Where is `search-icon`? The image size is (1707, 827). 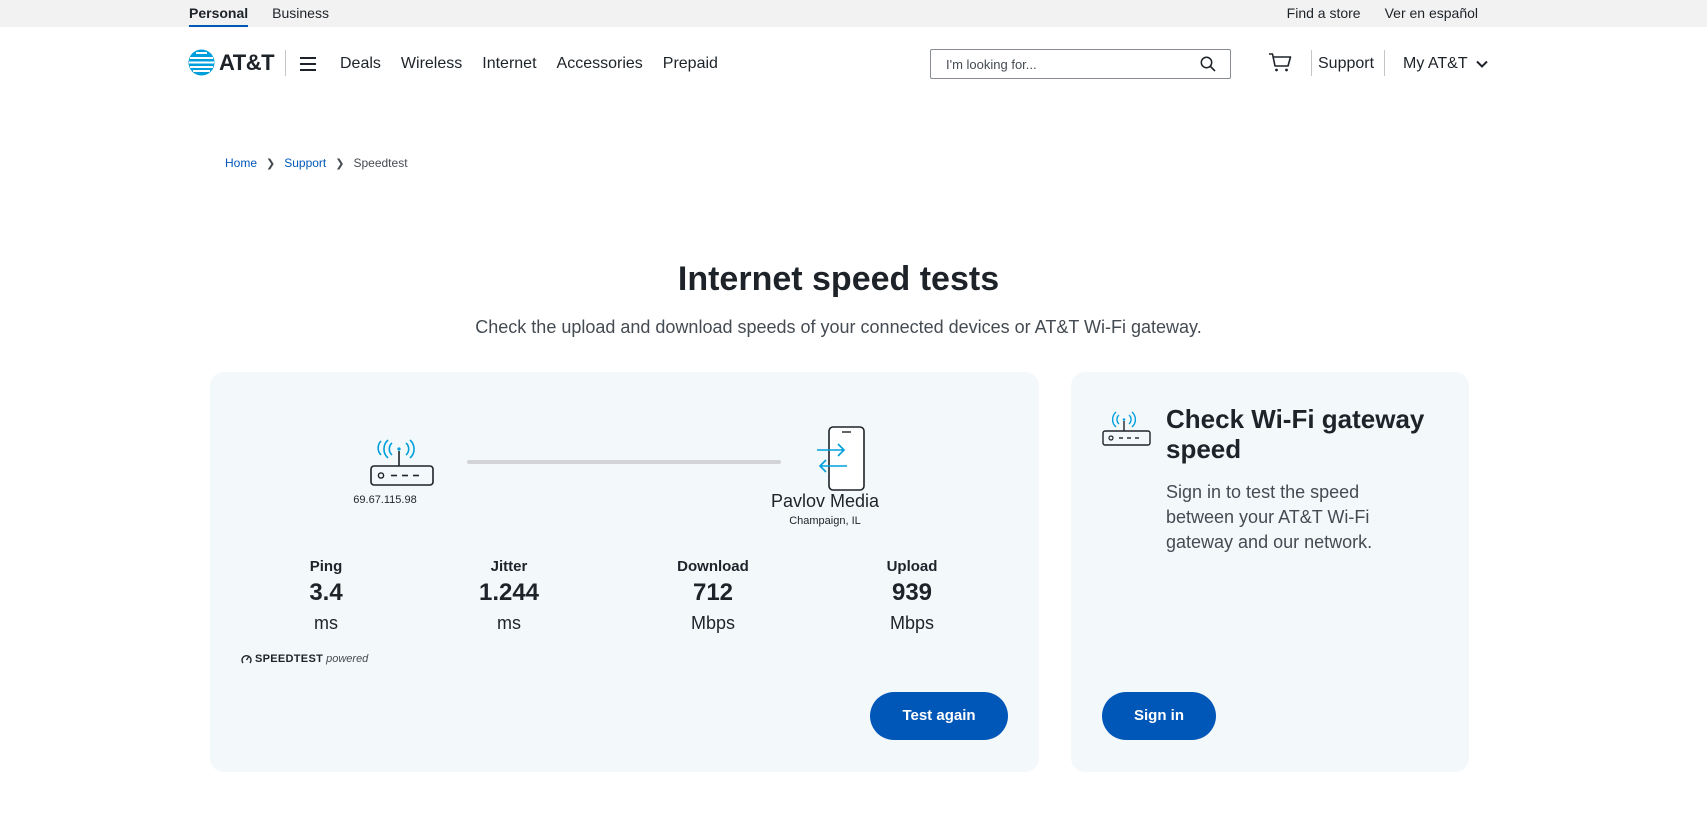
search-icon is located at coordinates (1208, 64).